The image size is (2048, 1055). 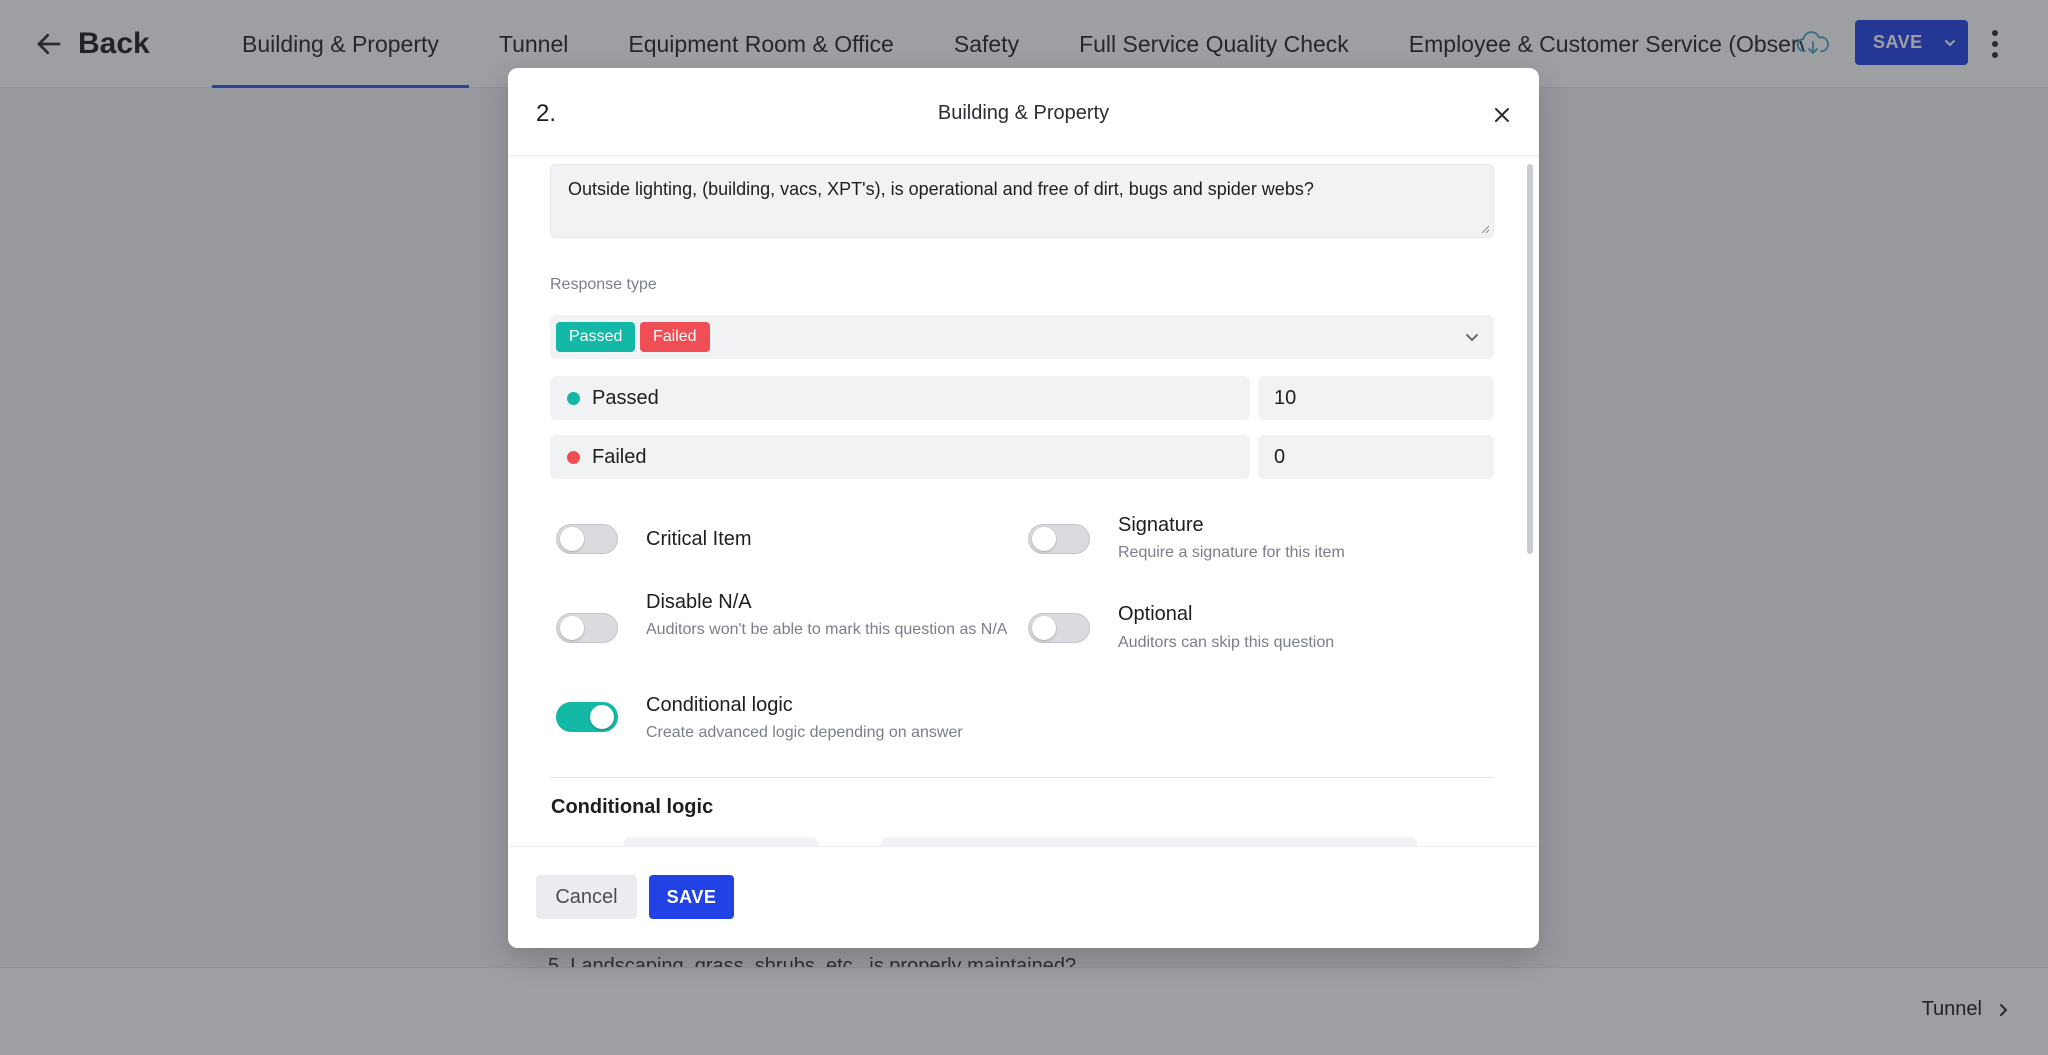 I want to click on signature-toggle, so click(x=1059, y=539).